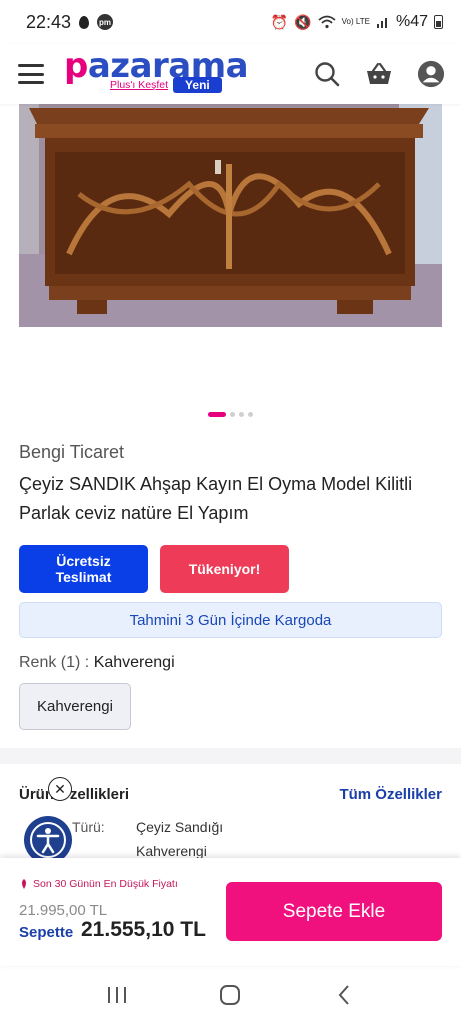  What do you see at coordinates (156, 74) in the screenshot?
I see `pazarama-logo: pazarama Plus'ı Keşfet Yeni` at bounding box center [156, 74].